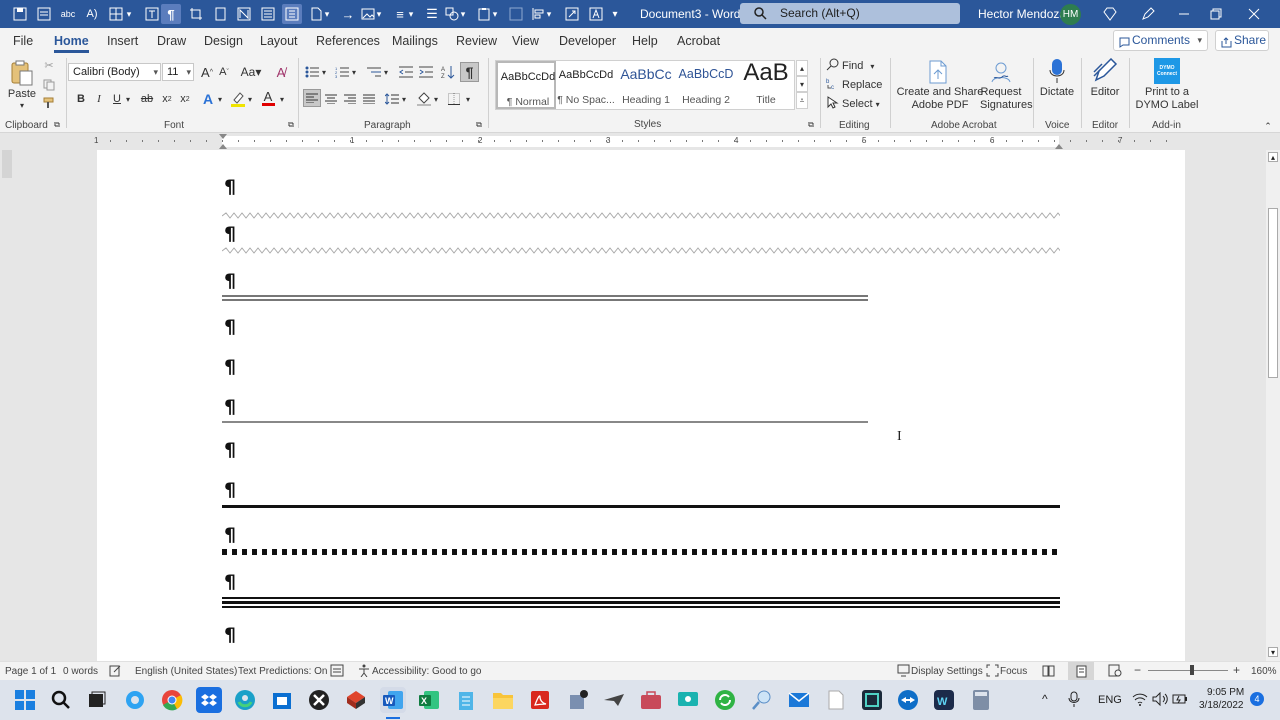 Image resolution: width=1280 pixels, height=720 pixels. What do you see at coordinates (337, 672) in the screenshot?
I see `macro-icon` at bounding box center [337, 672].